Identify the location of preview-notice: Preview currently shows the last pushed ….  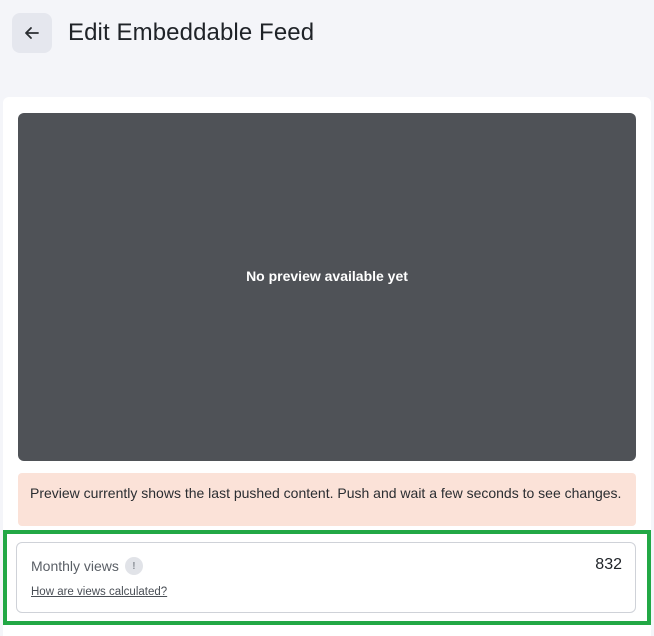
(327, 499).